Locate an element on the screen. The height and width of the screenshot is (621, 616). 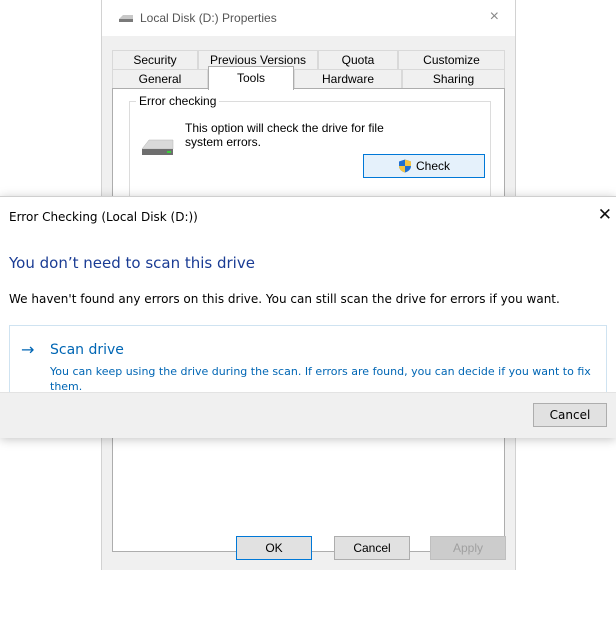
tab-quota: Quota is located at coordinates (358, 59).